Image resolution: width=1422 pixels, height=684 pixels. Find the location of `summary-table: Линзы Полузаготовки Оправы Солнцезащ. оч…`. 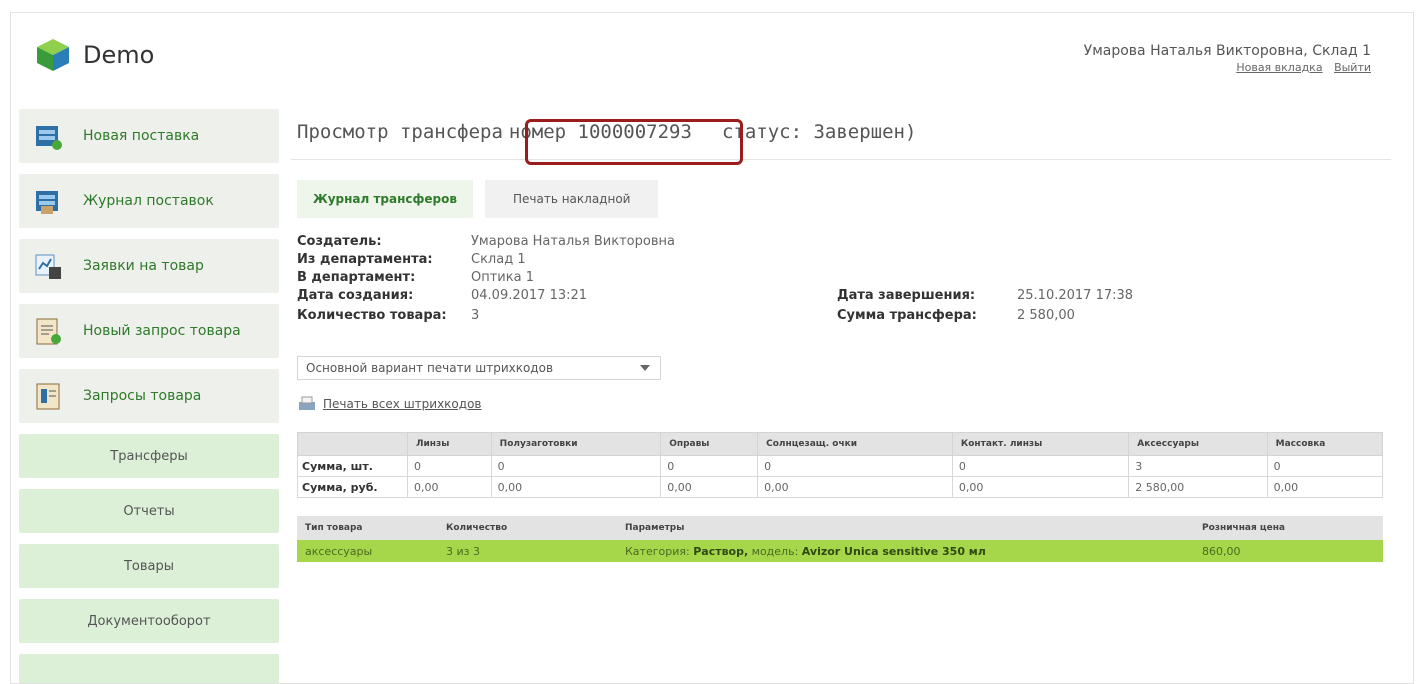

summary-table: Линзы Полузаготовки Оправы Солнцезащ. оч… is located at coordinates (840, 465).